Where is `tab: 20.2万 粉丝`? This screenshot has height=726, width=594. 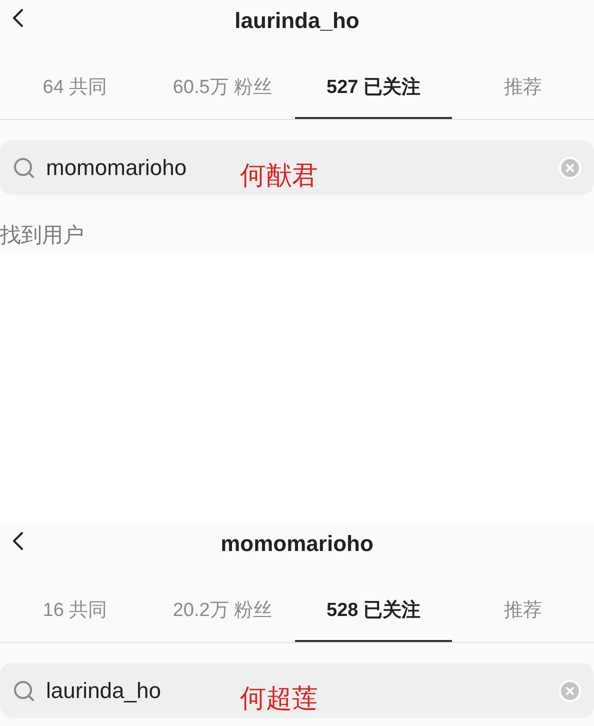 tab: 20.2万 粉丝 is located at coordinates (222, 612).